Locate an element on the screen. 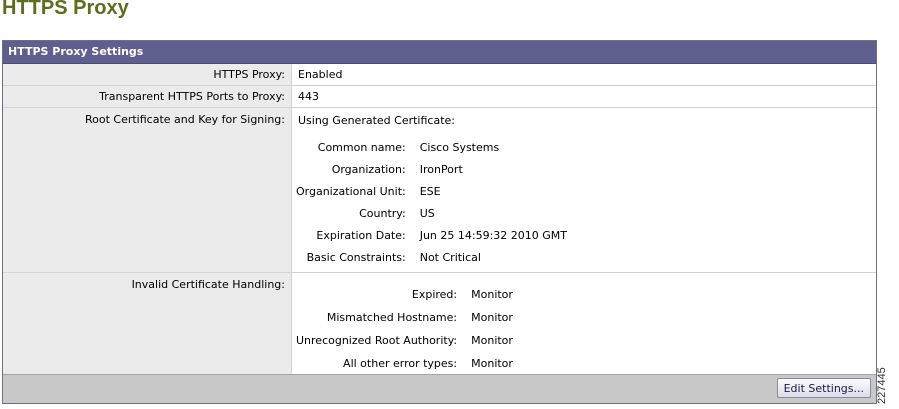 The width and height of the screenshot is (899, 409). cert-field-label: Common name: is located at coordinates (361, 147).